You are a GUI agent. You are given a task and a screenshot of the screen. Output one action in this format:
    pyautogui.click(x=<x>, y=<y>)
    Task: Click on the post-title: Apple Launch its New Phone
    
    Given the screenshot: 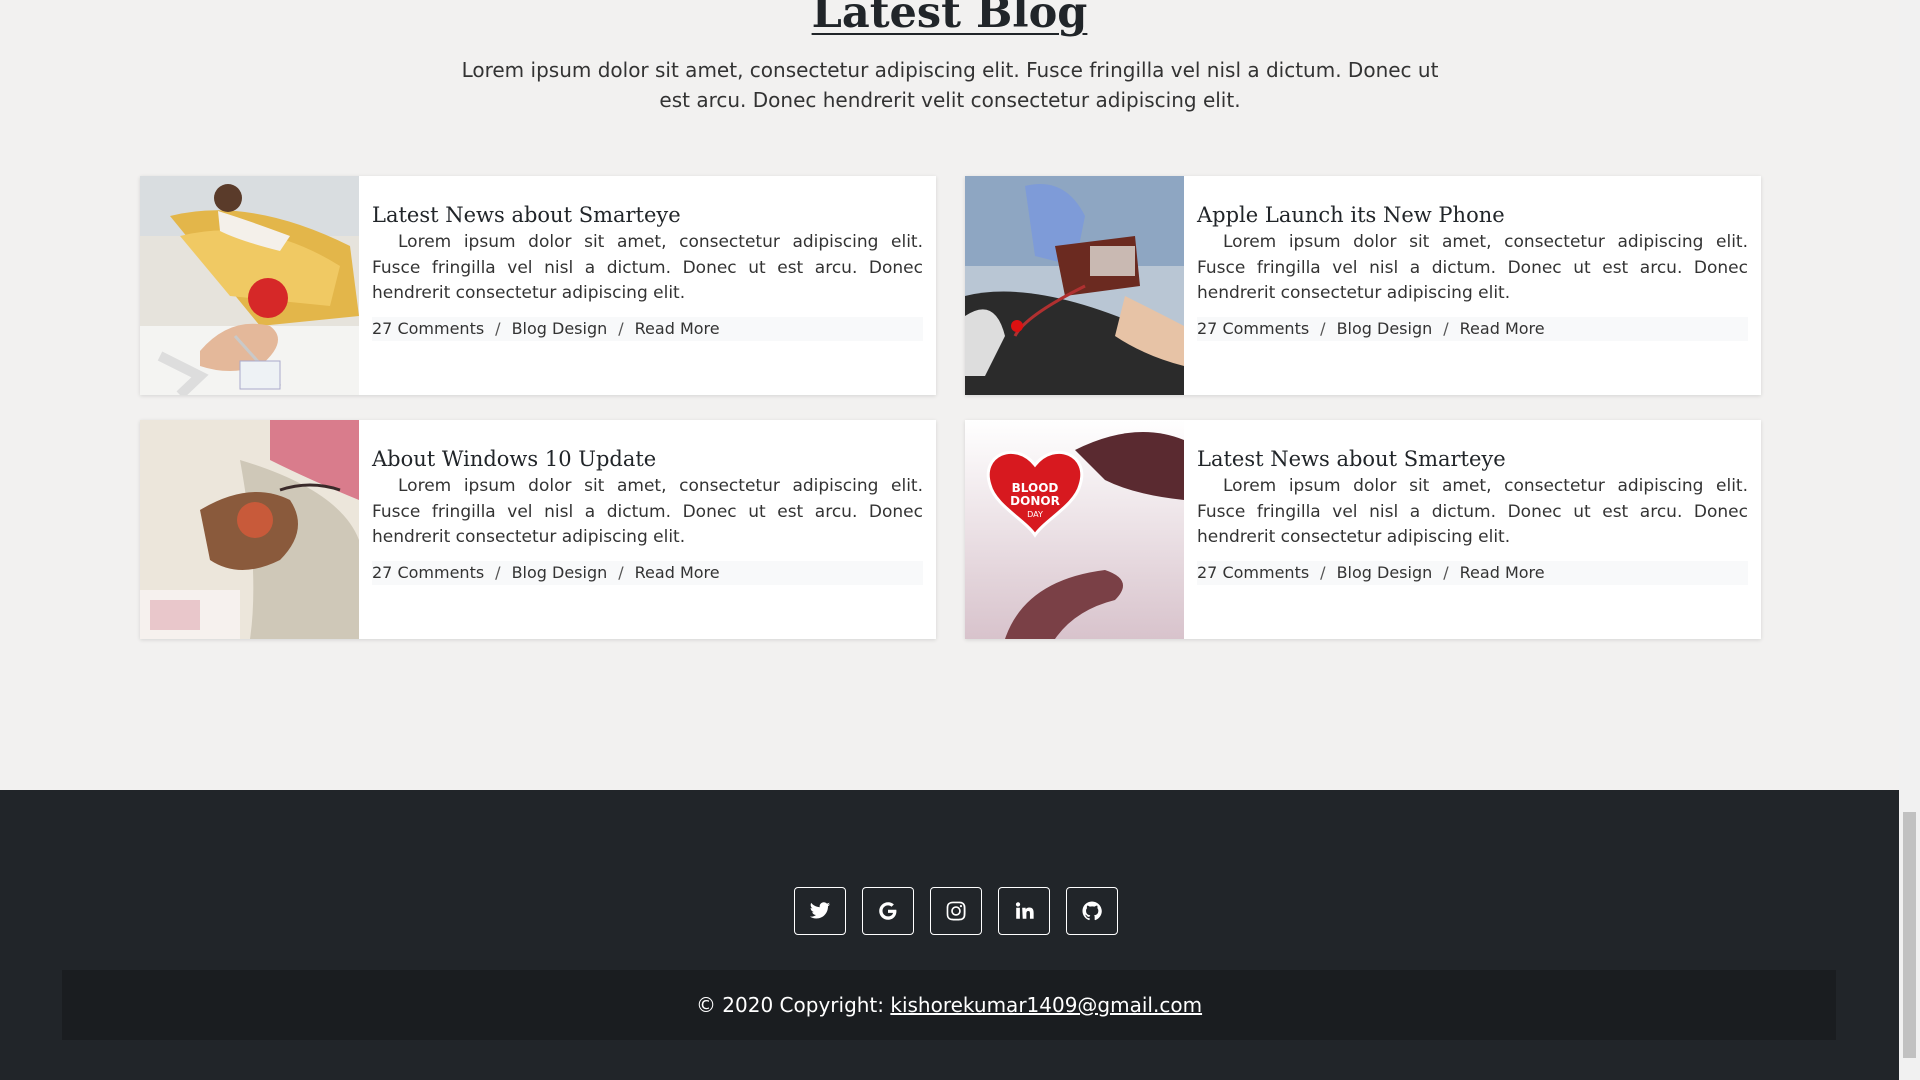 What is the action you would take?
    pyautogui.click(x=1472, y=215)
    